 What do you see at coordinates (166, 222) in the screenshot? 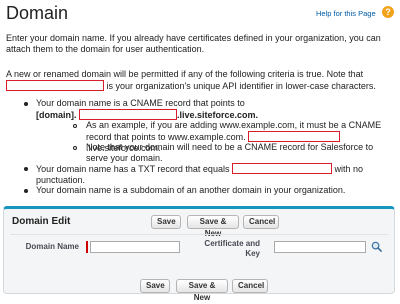
I see `save-button-top: Save` at bounding box center [166, 222].